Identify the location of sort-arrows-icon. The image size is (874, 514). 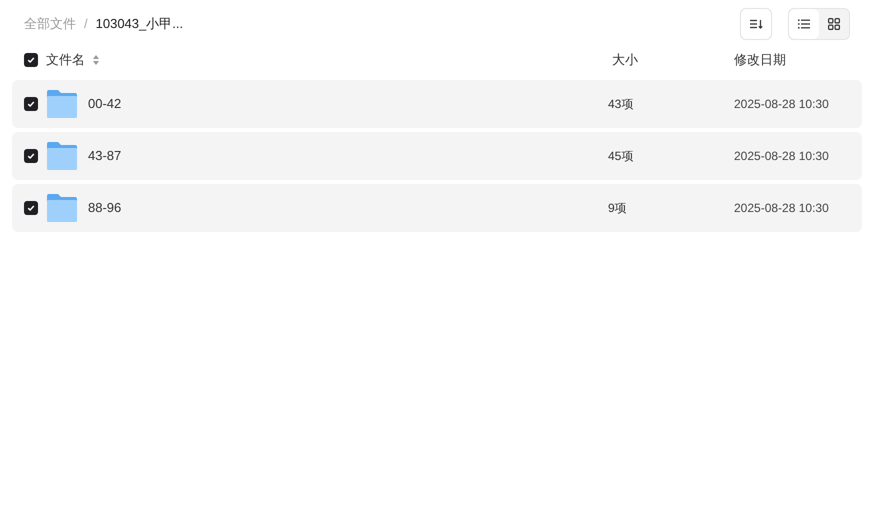
(96, 60).